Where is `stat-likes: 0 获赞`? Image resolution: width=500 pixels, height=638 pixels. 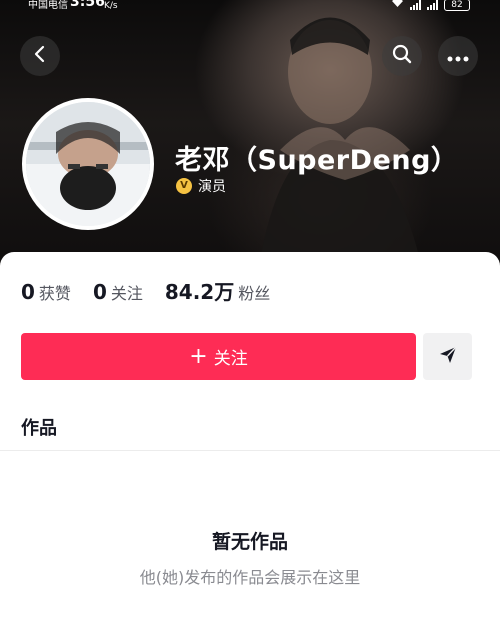 stat-likes: 0 获赞 is located at coordinates (46, 292).